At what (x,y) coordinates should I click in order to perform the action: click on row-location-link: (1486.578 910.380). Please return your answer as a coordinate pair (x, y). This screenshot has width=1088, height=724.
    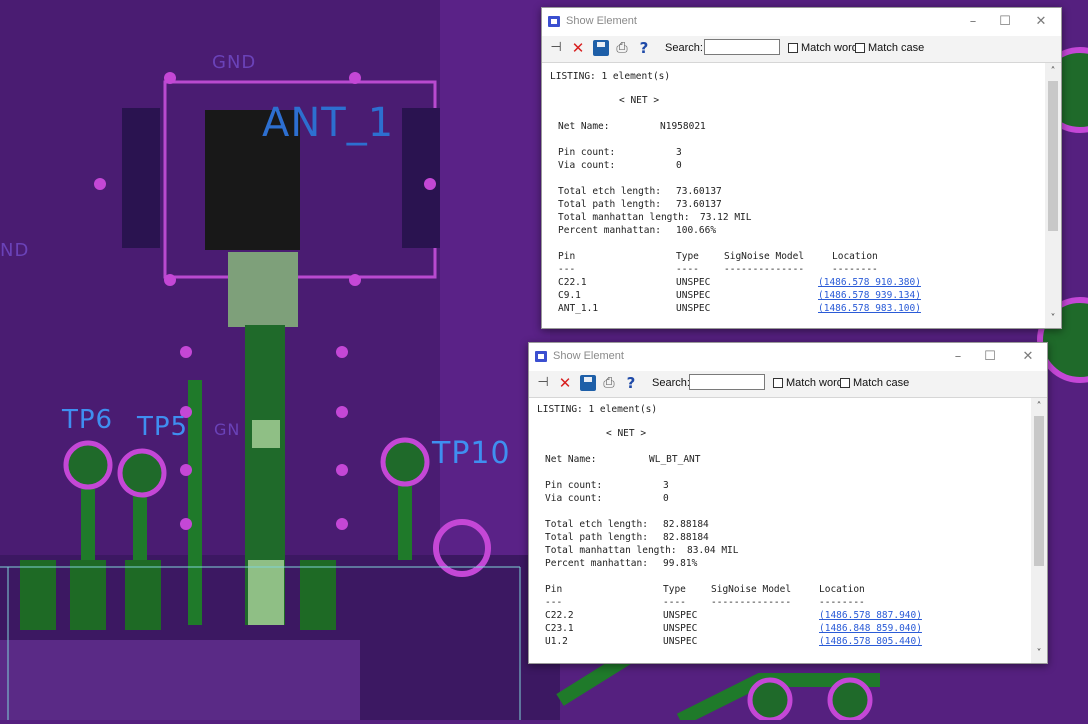
    Looking at the image, I should click on (869, 282).